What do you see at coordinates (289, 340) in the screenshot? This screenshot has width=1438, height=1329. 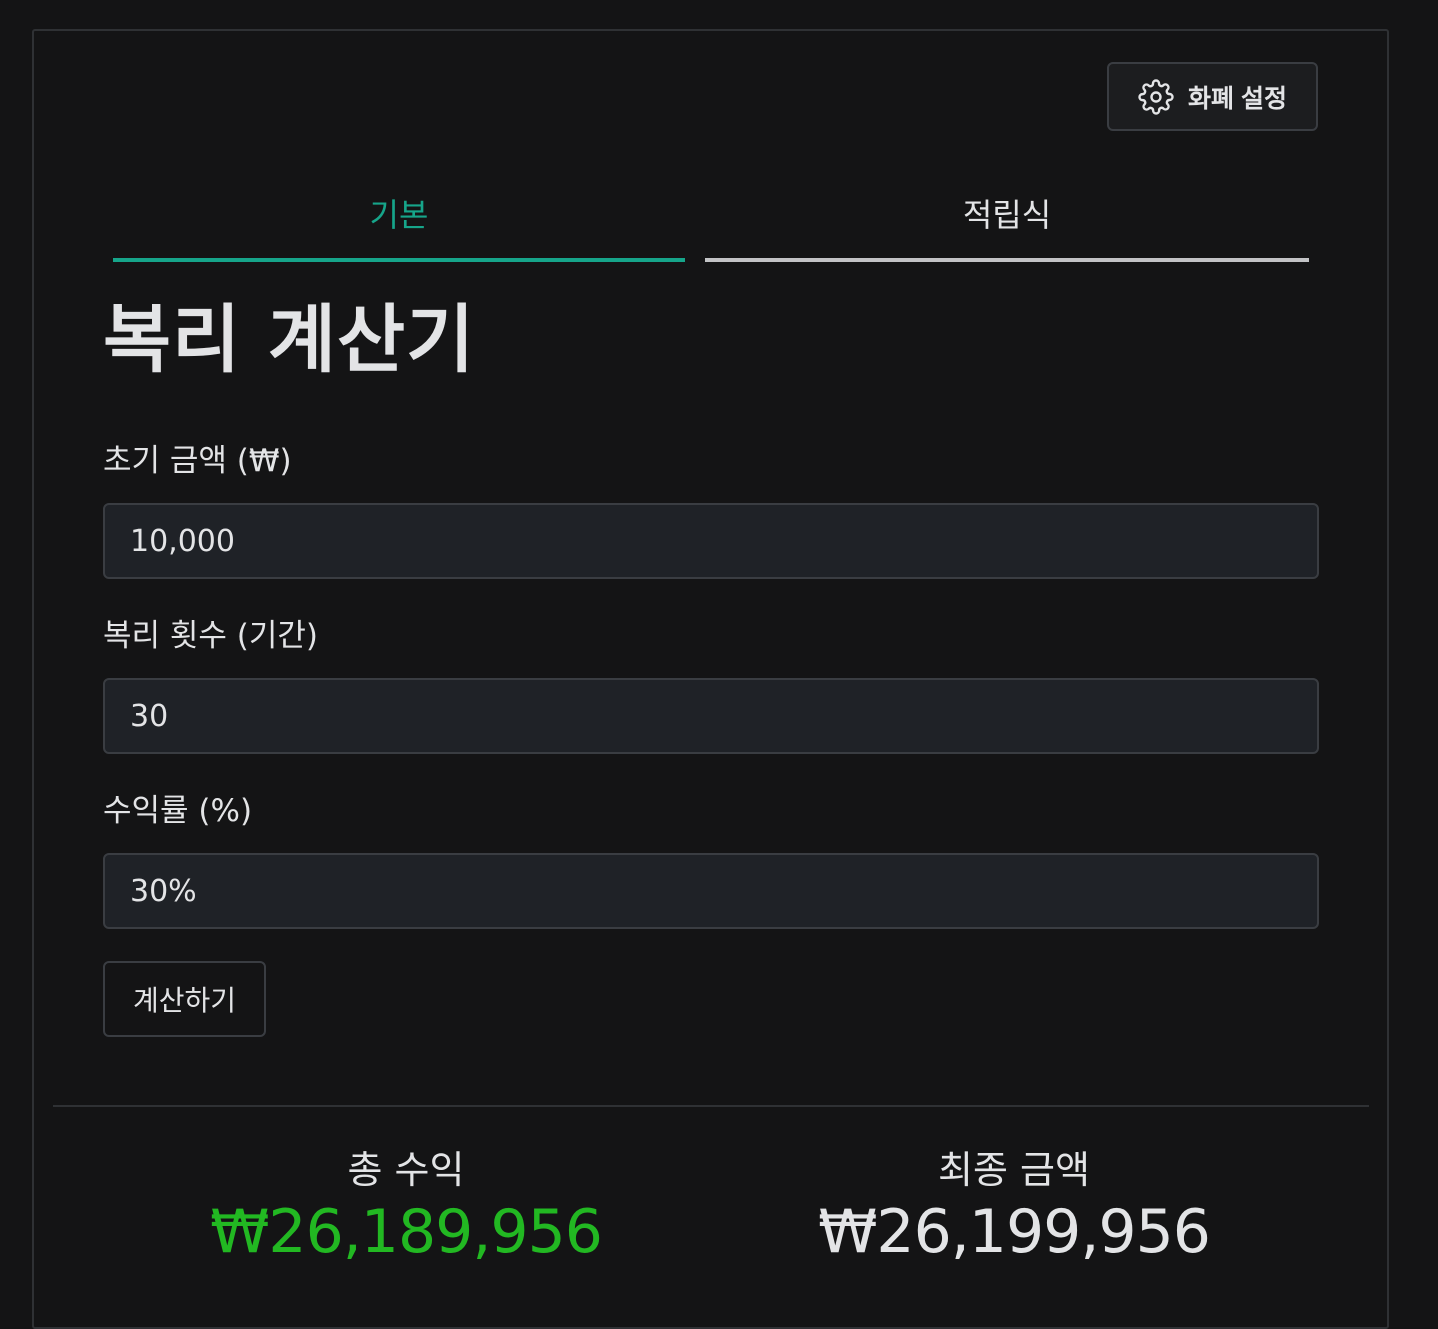 I see `page-title: 복리 계산기` at bounding box center [289, 340].